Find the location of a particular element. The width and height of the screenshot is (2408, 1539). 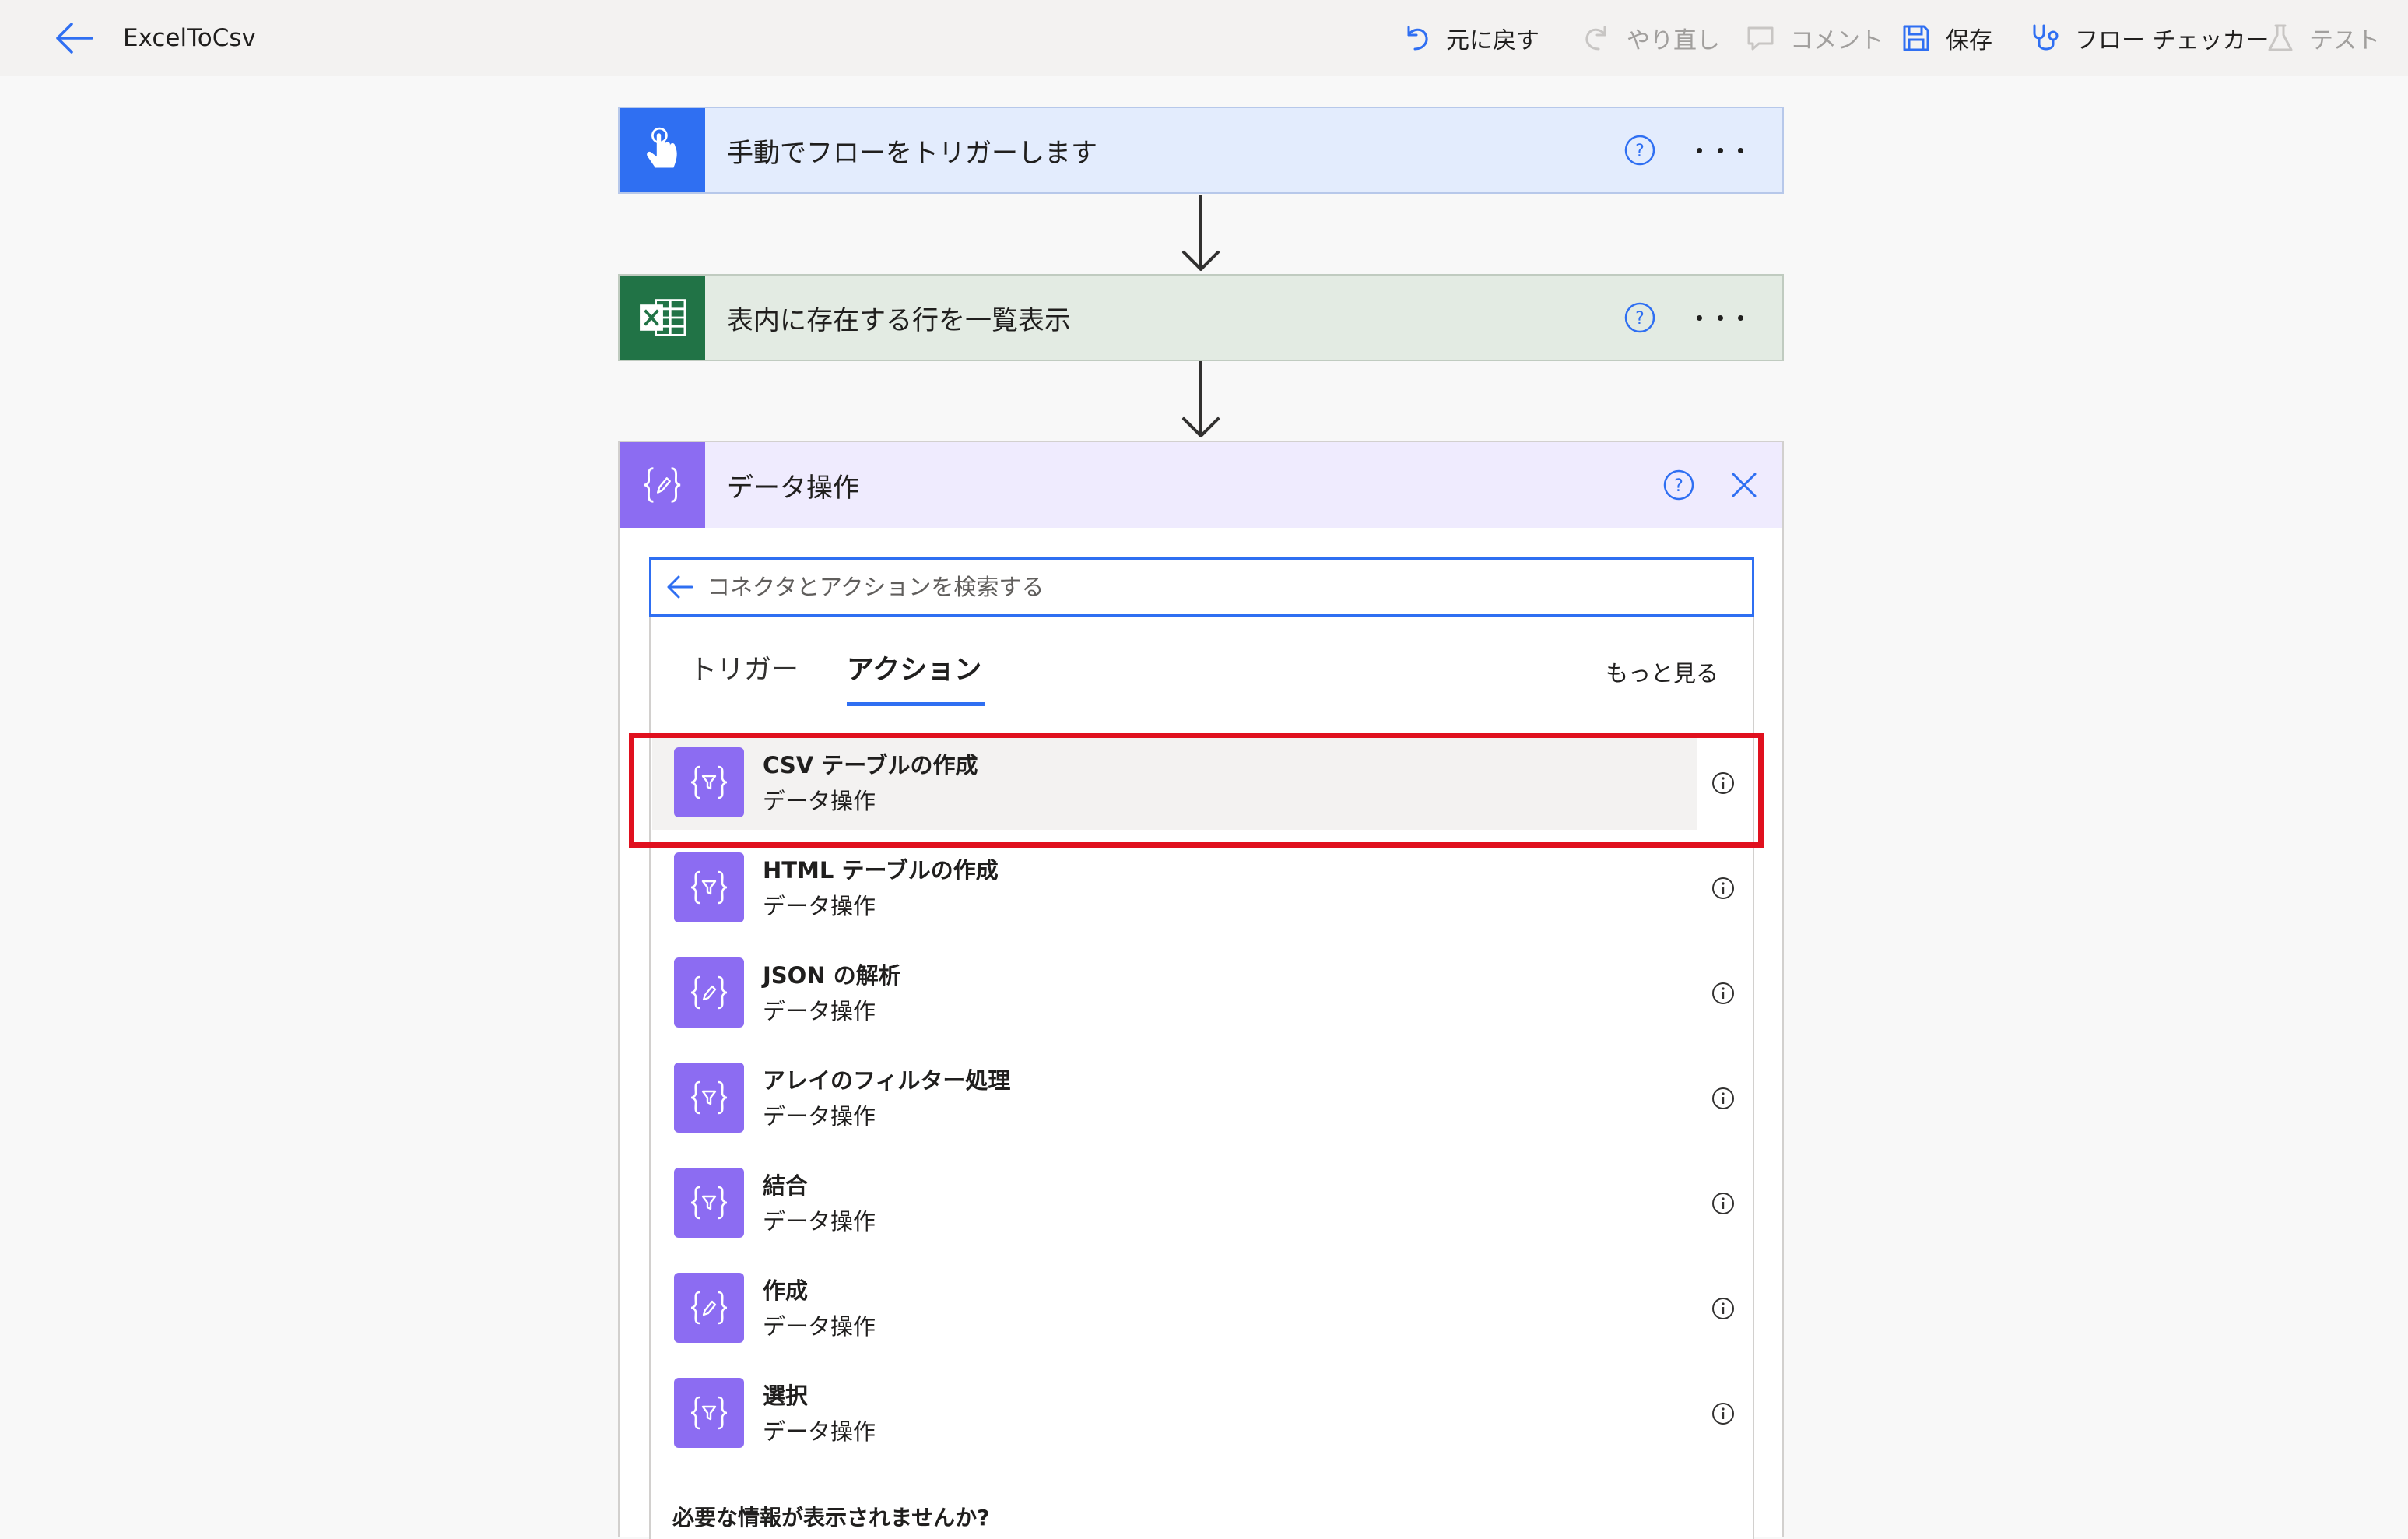

close-icon is located at coordinates (1744, 485).